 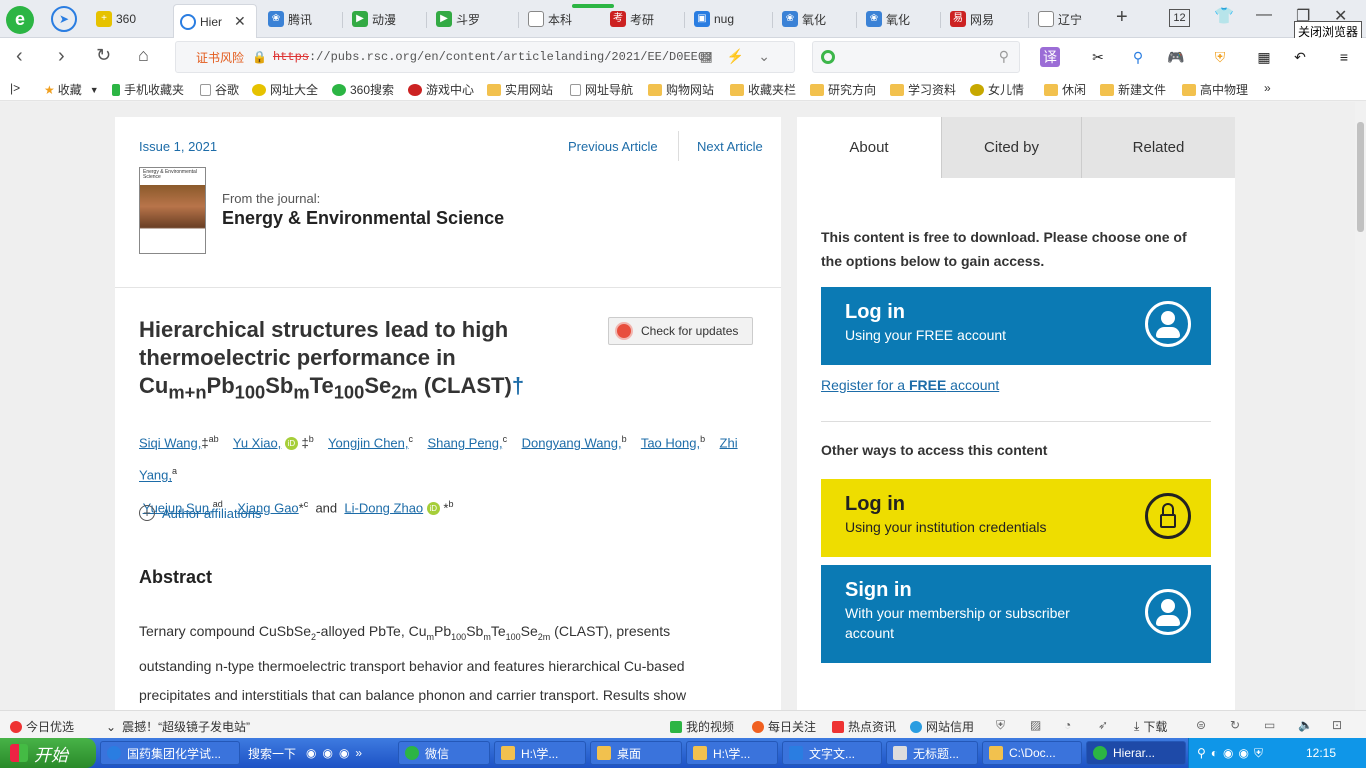 I want to click on bookmark-folder: 新建文件, so click(x=1133, y=89).